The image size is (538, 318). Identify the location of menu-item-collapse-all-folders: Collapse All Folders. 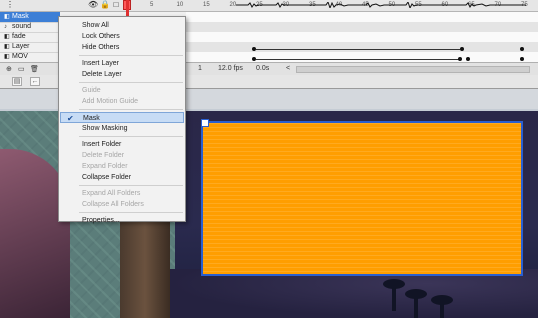
(122, 204).